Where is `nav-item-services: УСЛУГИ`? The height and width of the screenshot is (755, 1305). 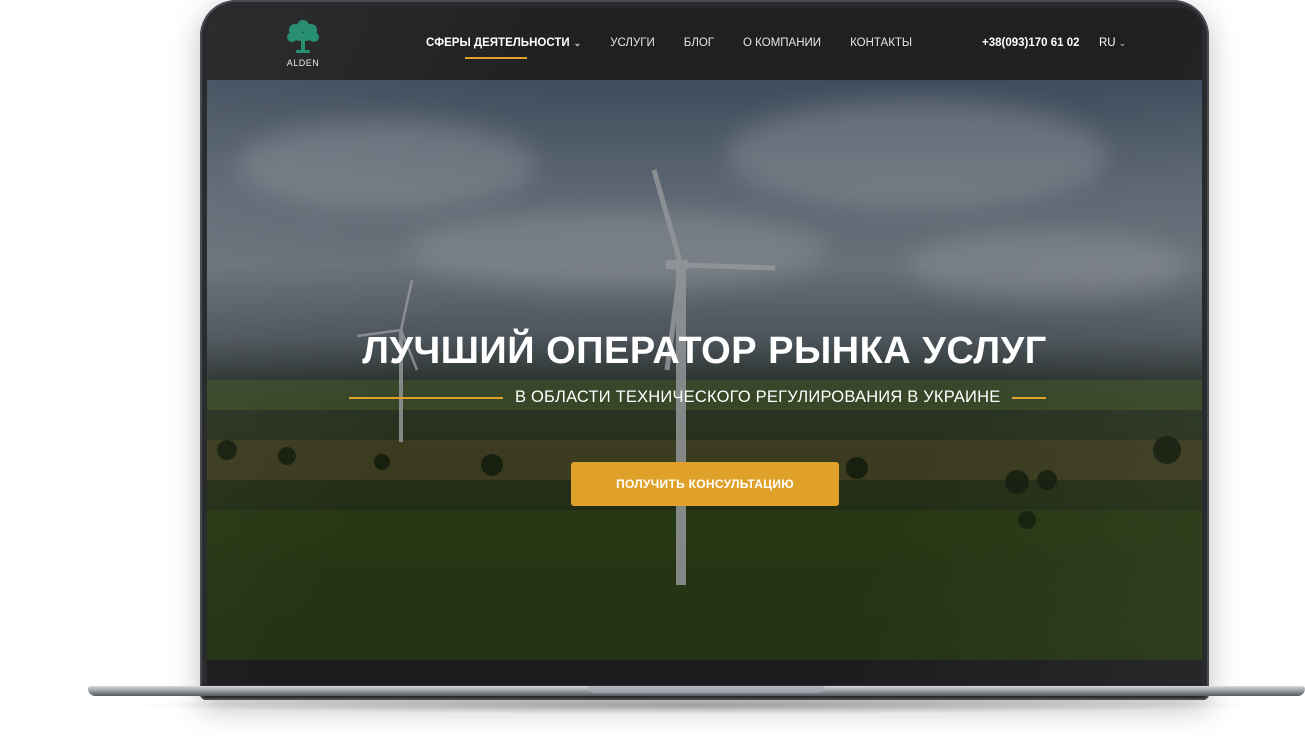 nav-item-services: УСЛУГИ is located at coordinates (632, 43).